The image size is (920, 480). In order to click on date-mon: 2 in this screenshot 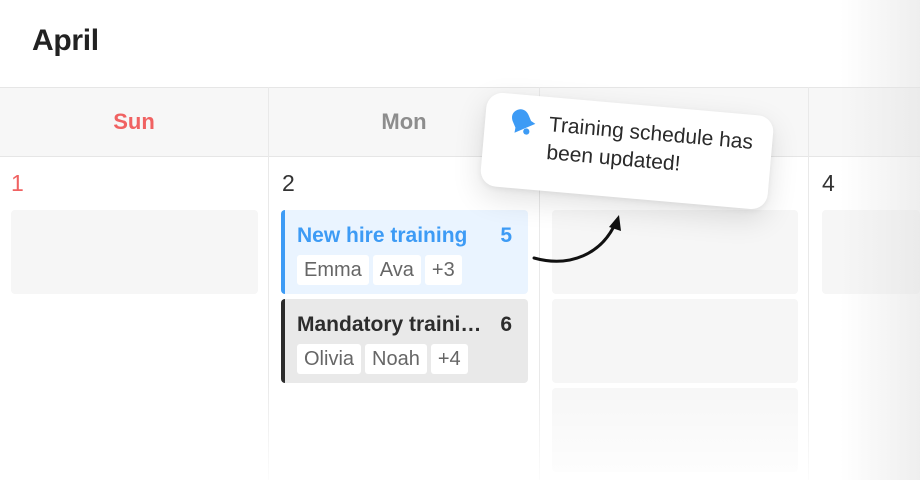, I will do `click(288, 183)`.